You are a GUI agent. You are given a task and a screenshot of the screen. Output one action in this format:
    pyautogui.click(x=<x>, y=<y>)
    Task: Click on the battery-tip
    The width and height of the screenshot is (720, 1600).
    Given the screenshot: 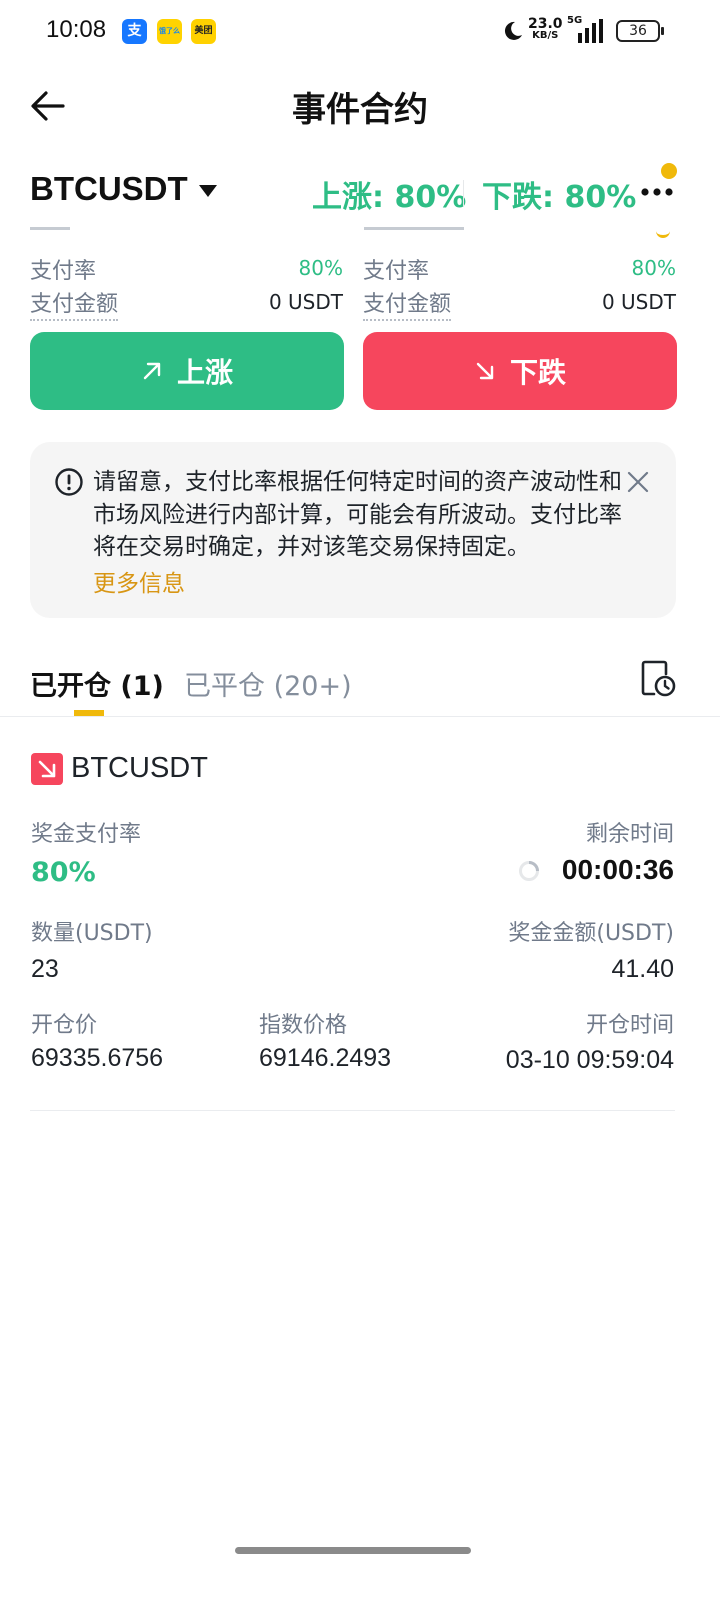 What is the action you would take?
    pyautogui.click(x=662, y=31)
    